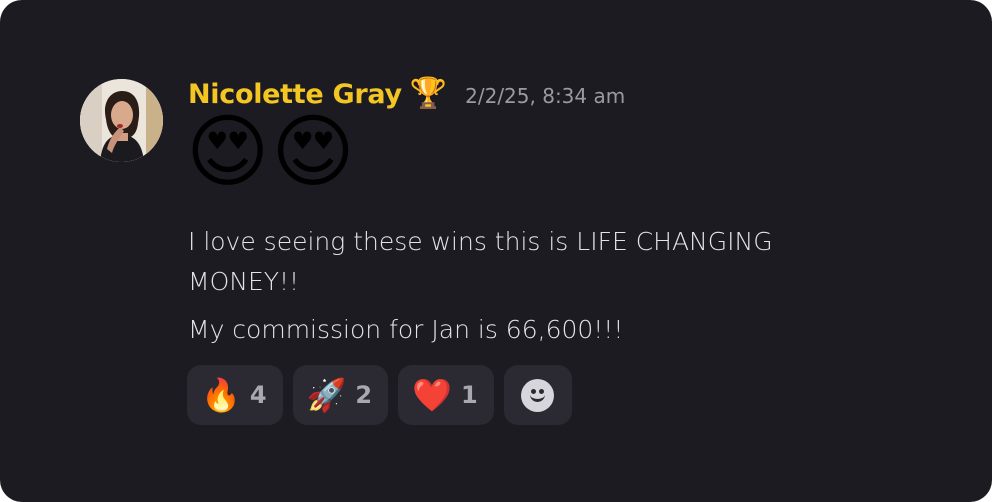 The image size is (992, 502). I want to click on smiley-add-reaction-icon, so click(538, 395).